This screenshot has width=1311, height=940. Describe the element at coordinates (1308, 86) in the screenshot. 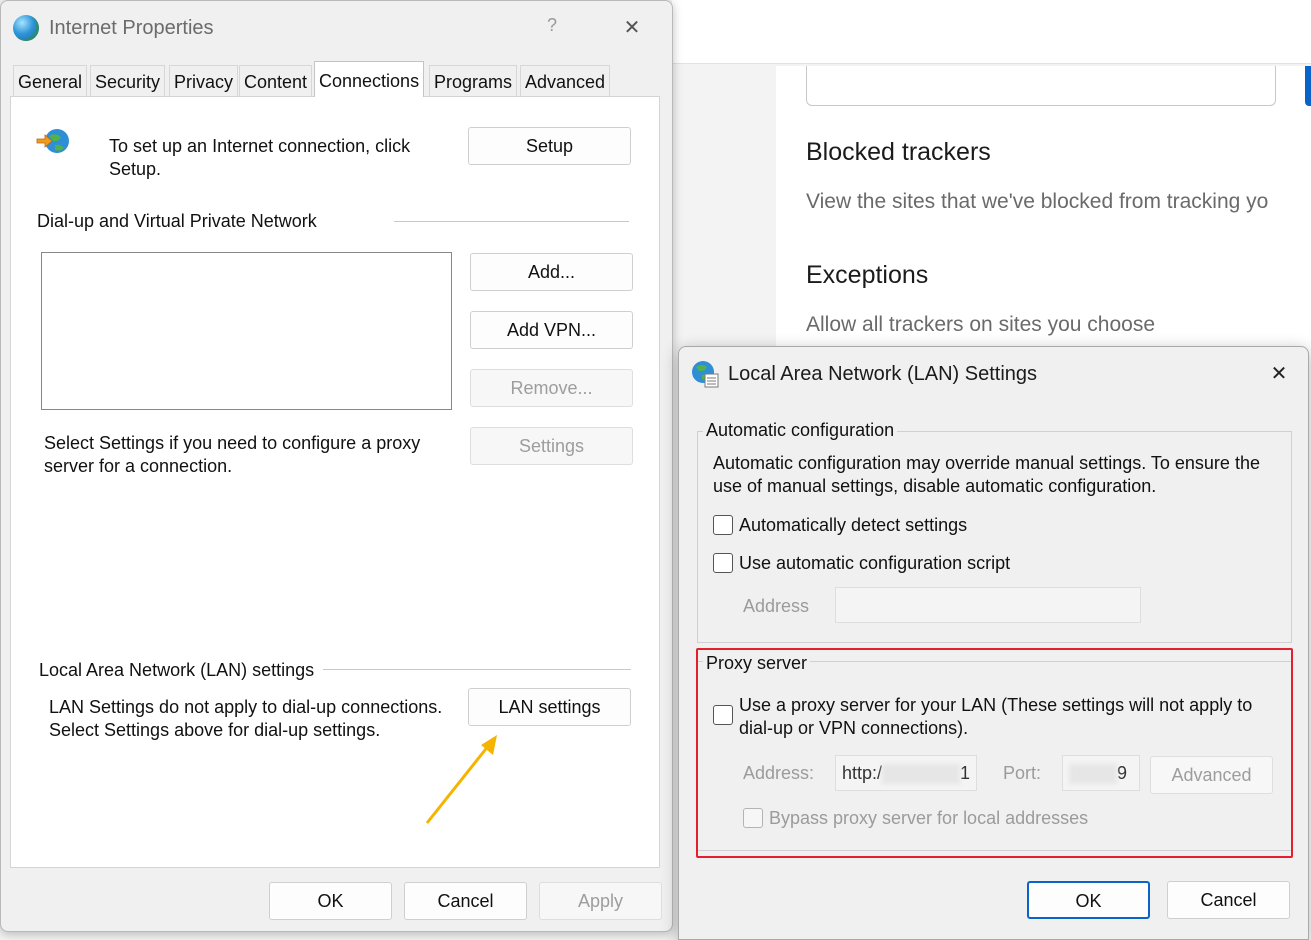

I see `accent-toggle` at that location.